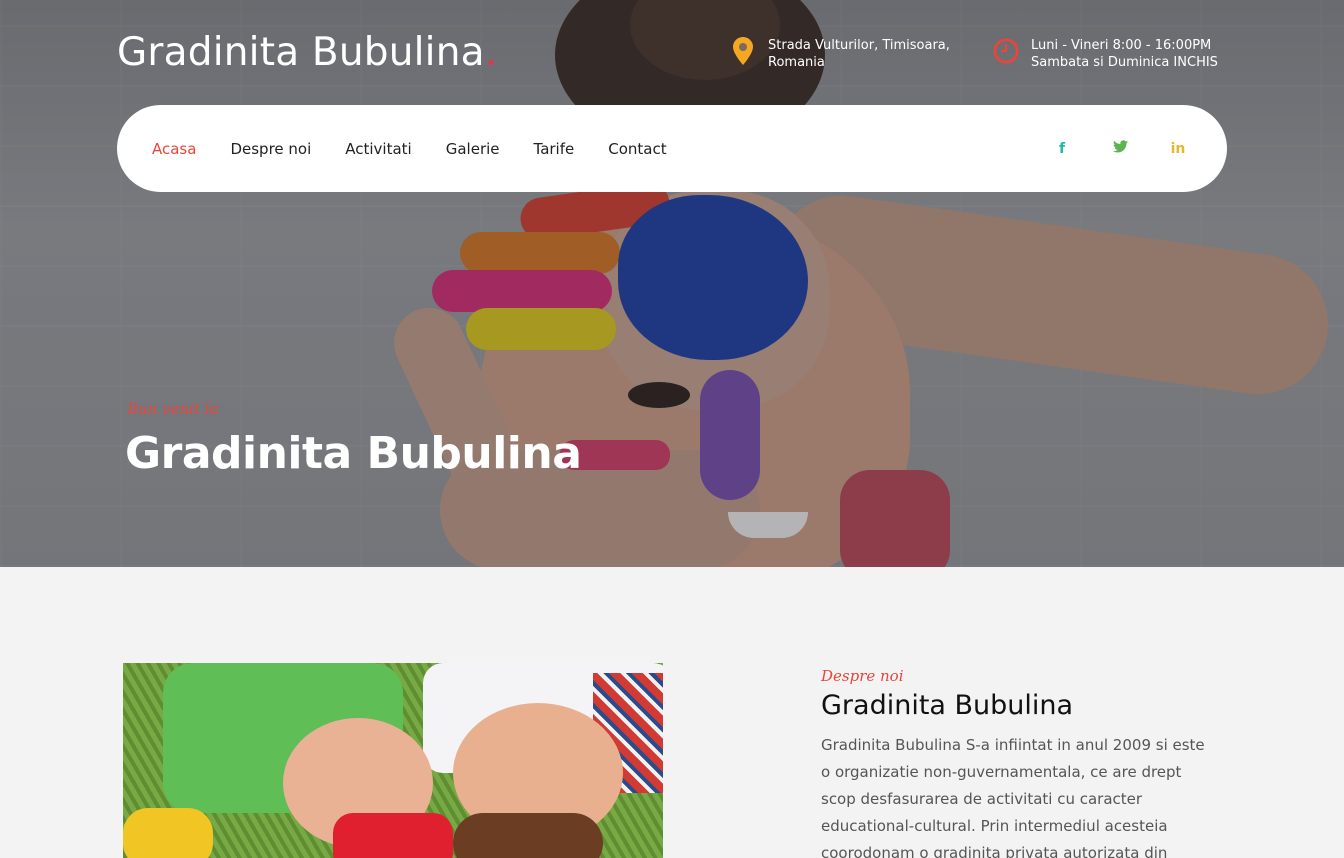  Describe the element at coordinates (743, 51) in the screenshot. I see `map-pin-icon` at that location.